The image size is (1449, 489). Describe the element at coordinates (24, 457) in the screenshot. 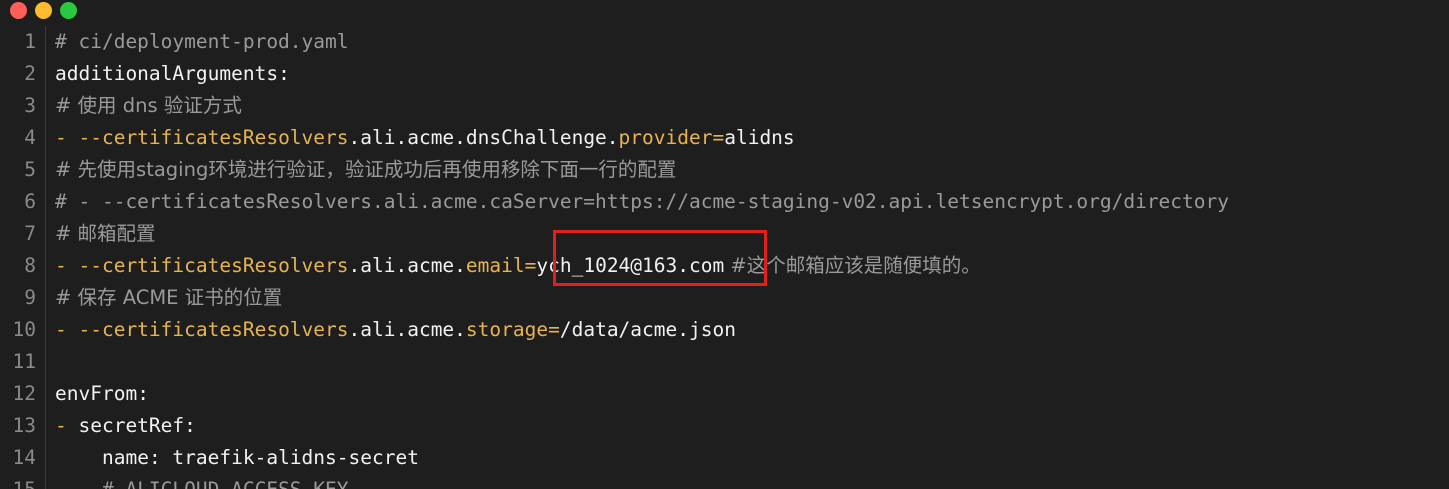

I see `line-number: 14` at that location.